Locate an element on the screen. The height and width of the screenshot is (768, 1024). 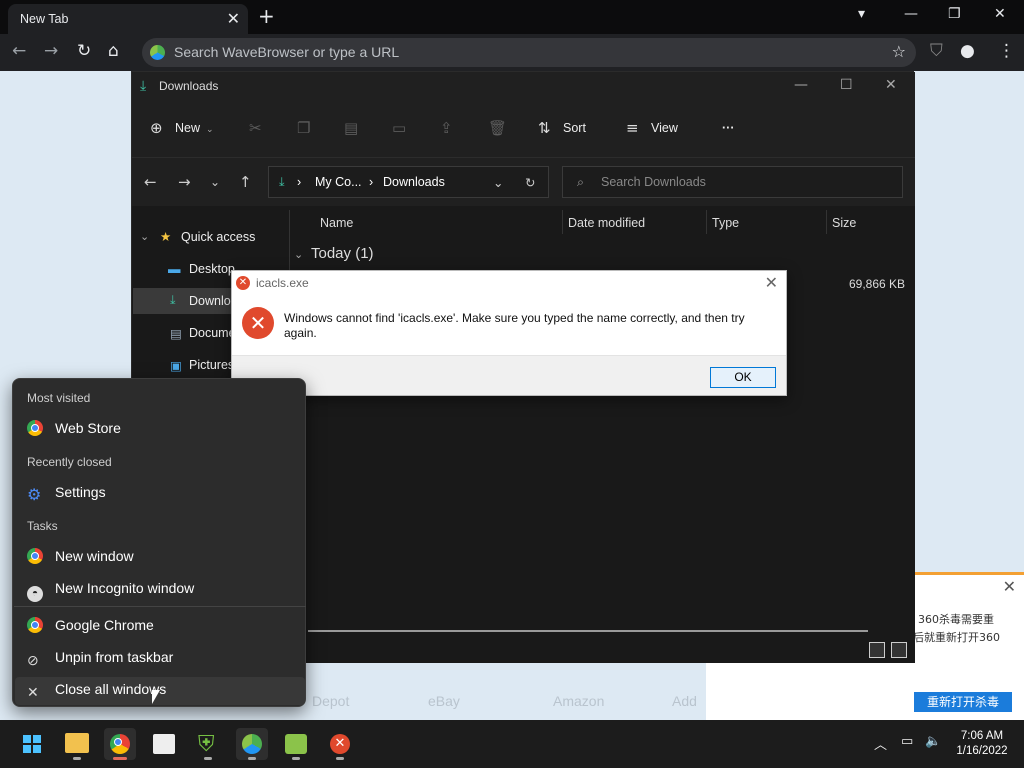
shield-icon: ⛨ is located at coordinates (206, 744).